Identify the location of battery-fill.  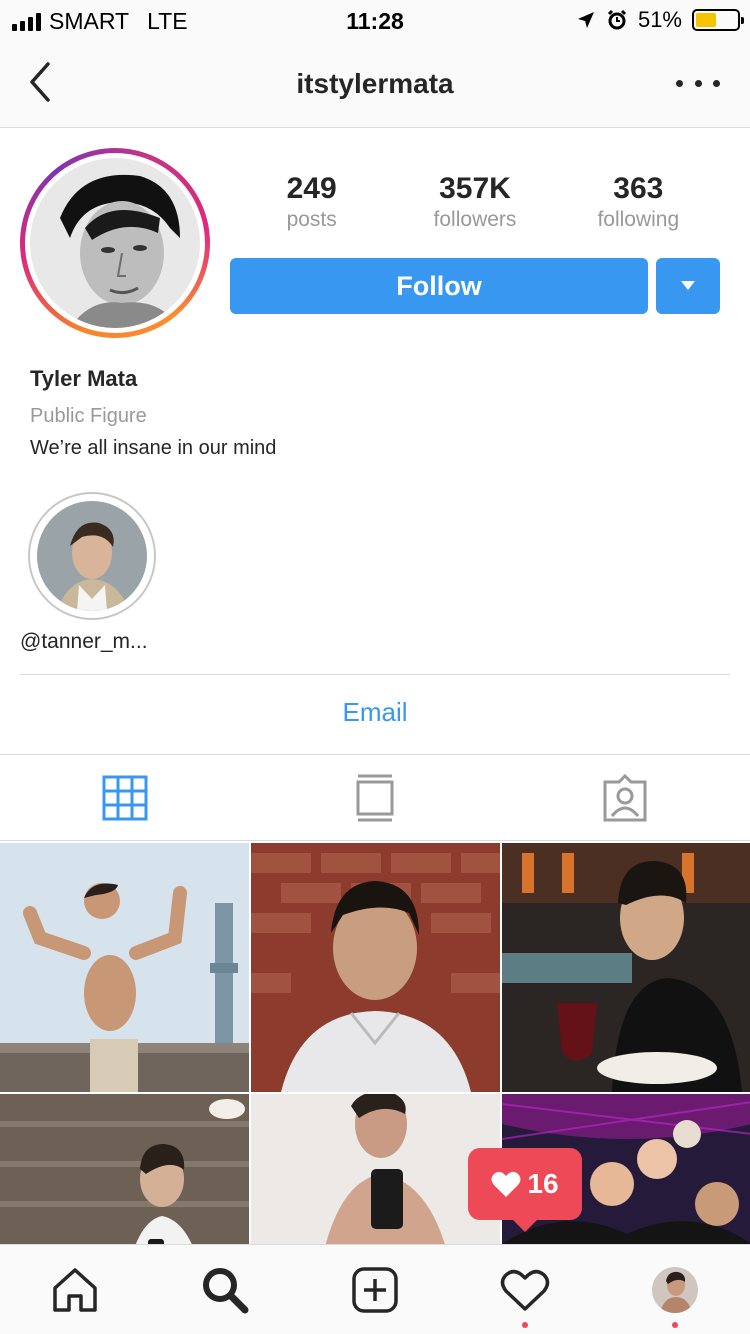
(706, 20).